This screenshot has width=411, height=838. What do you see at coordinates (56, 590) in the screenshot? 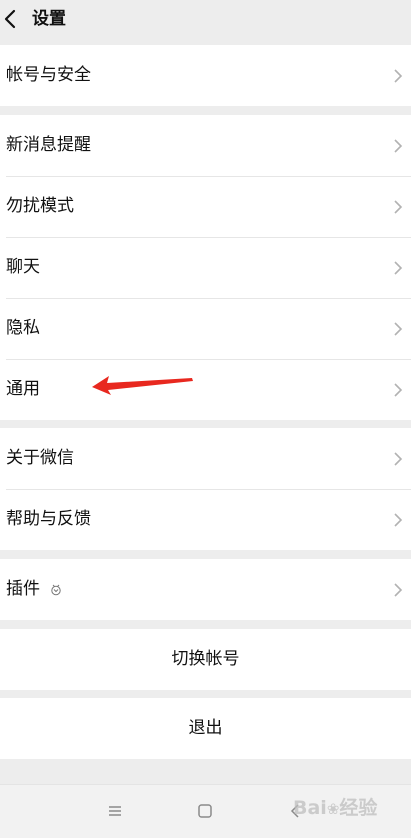
I see `plugin-badge-icon` at bounding box center [56, 590].